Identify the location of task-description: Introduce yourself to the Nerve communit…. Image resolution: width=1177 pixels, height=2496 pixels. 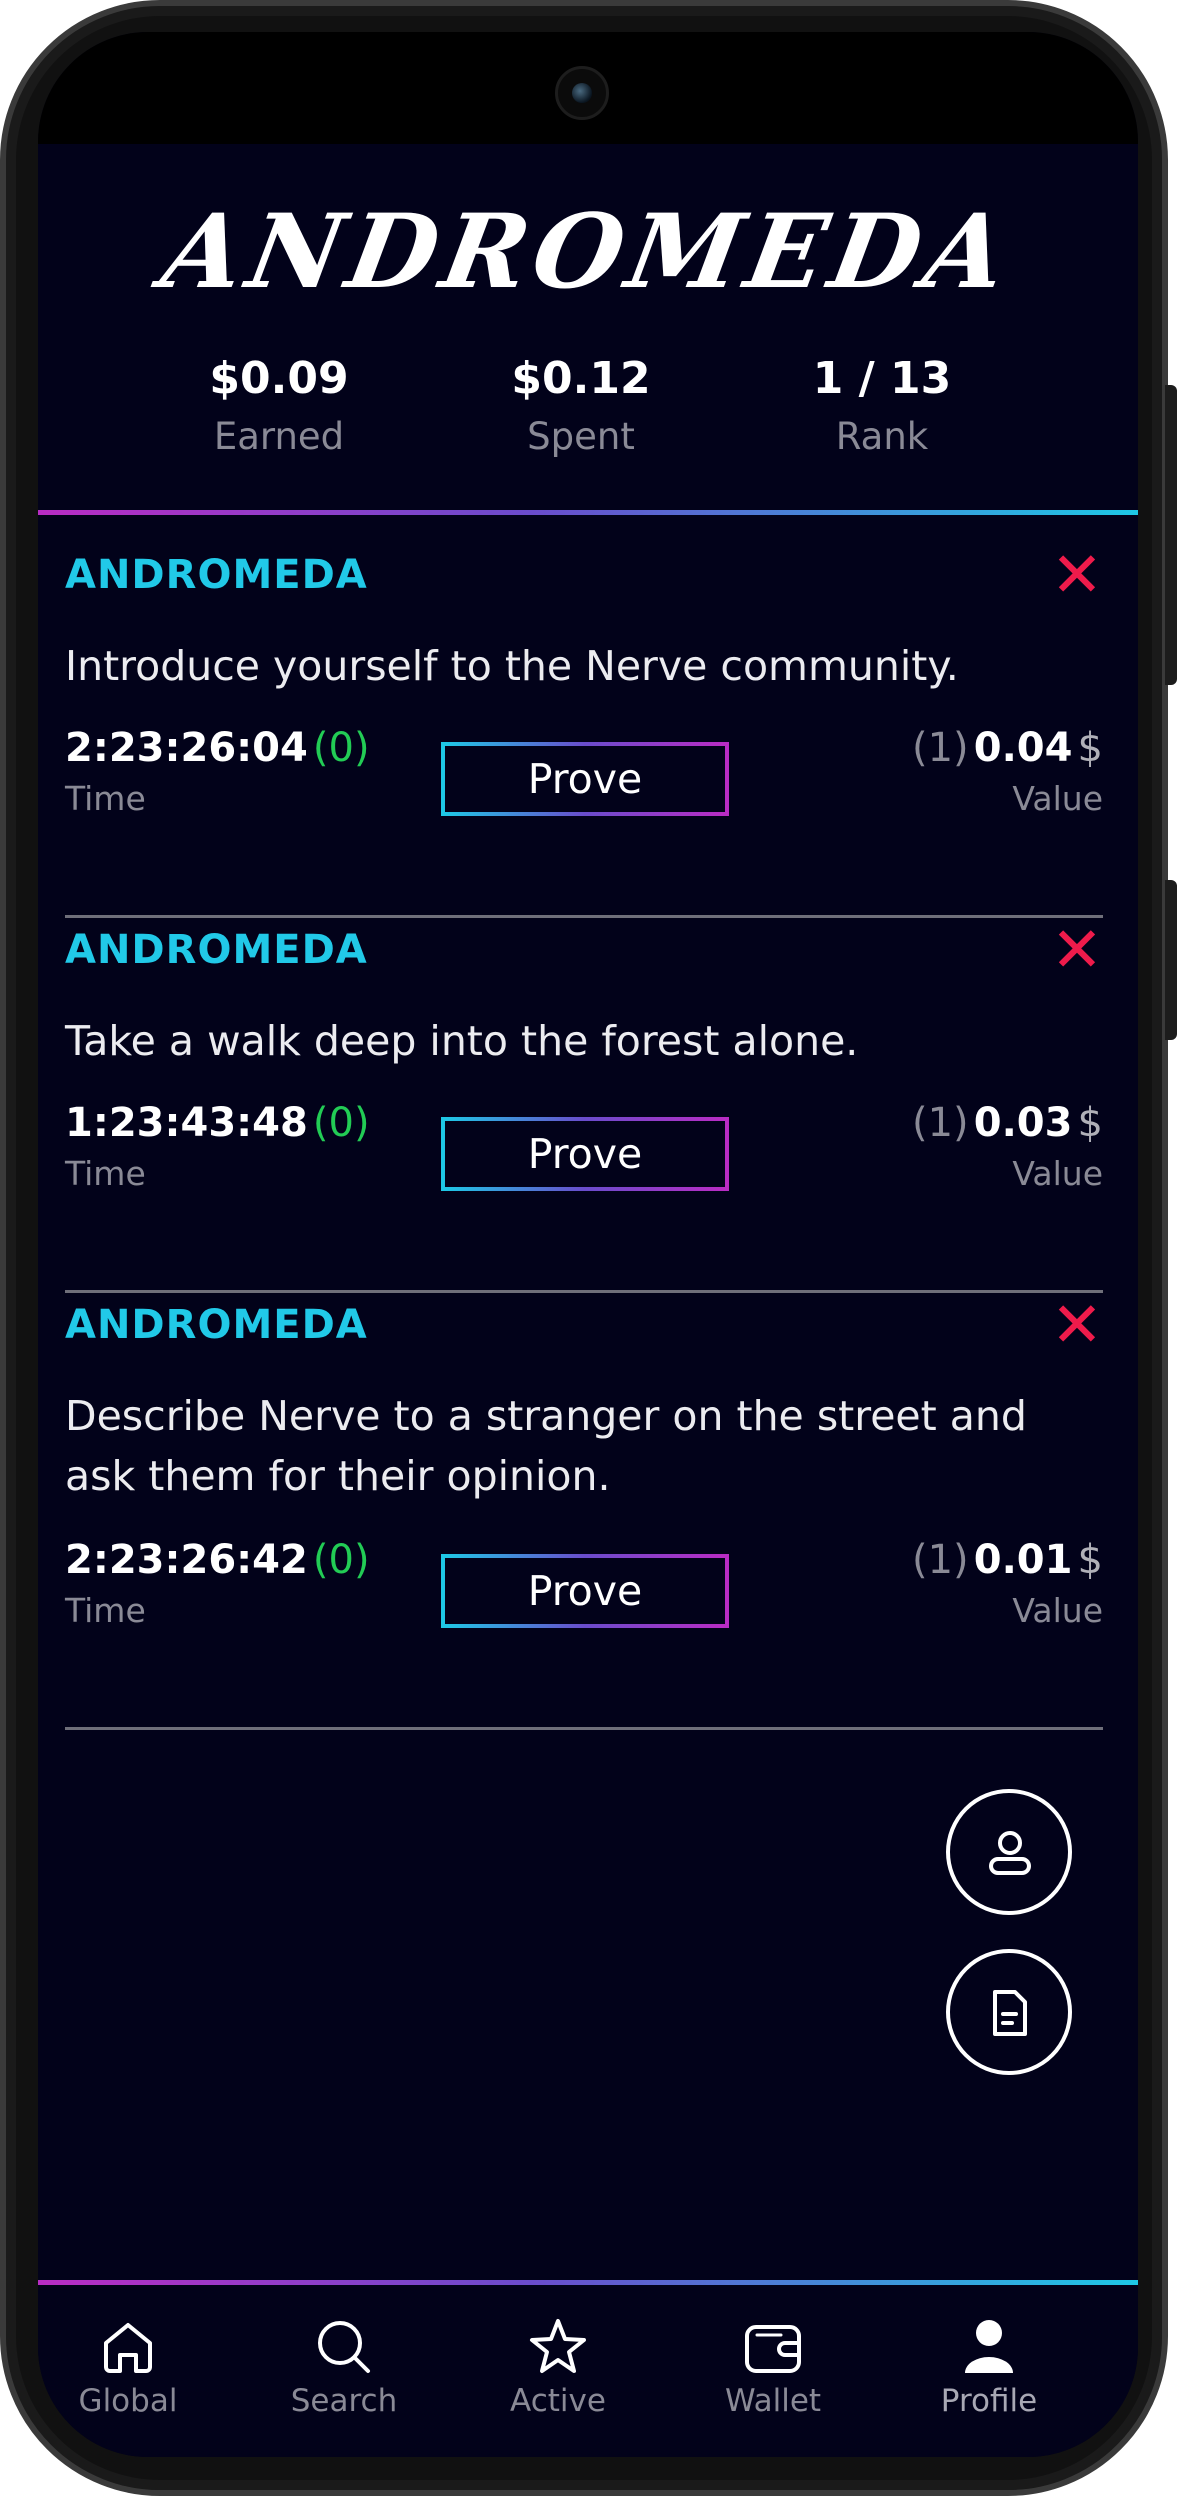
(512, 666).